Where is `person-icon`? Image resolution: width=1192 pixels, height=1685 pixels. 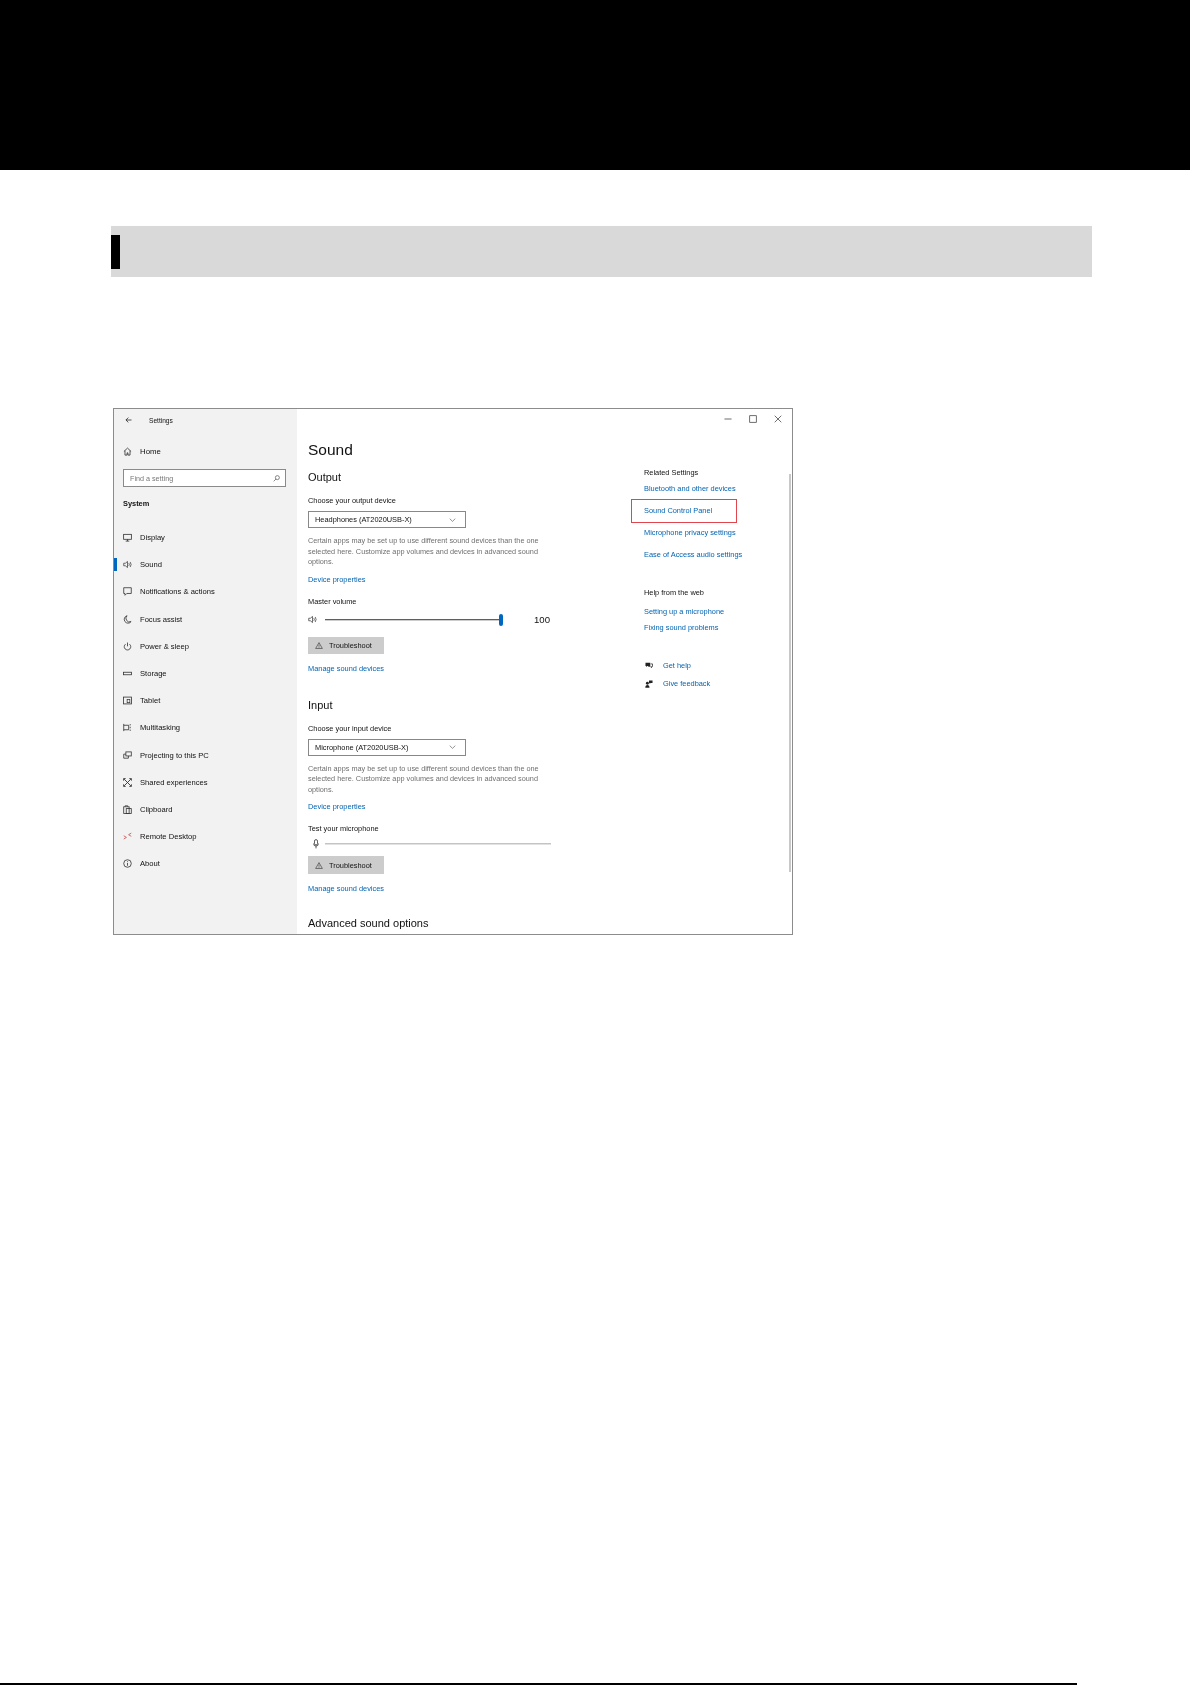 person-icon is located at coordinates (649, 684).